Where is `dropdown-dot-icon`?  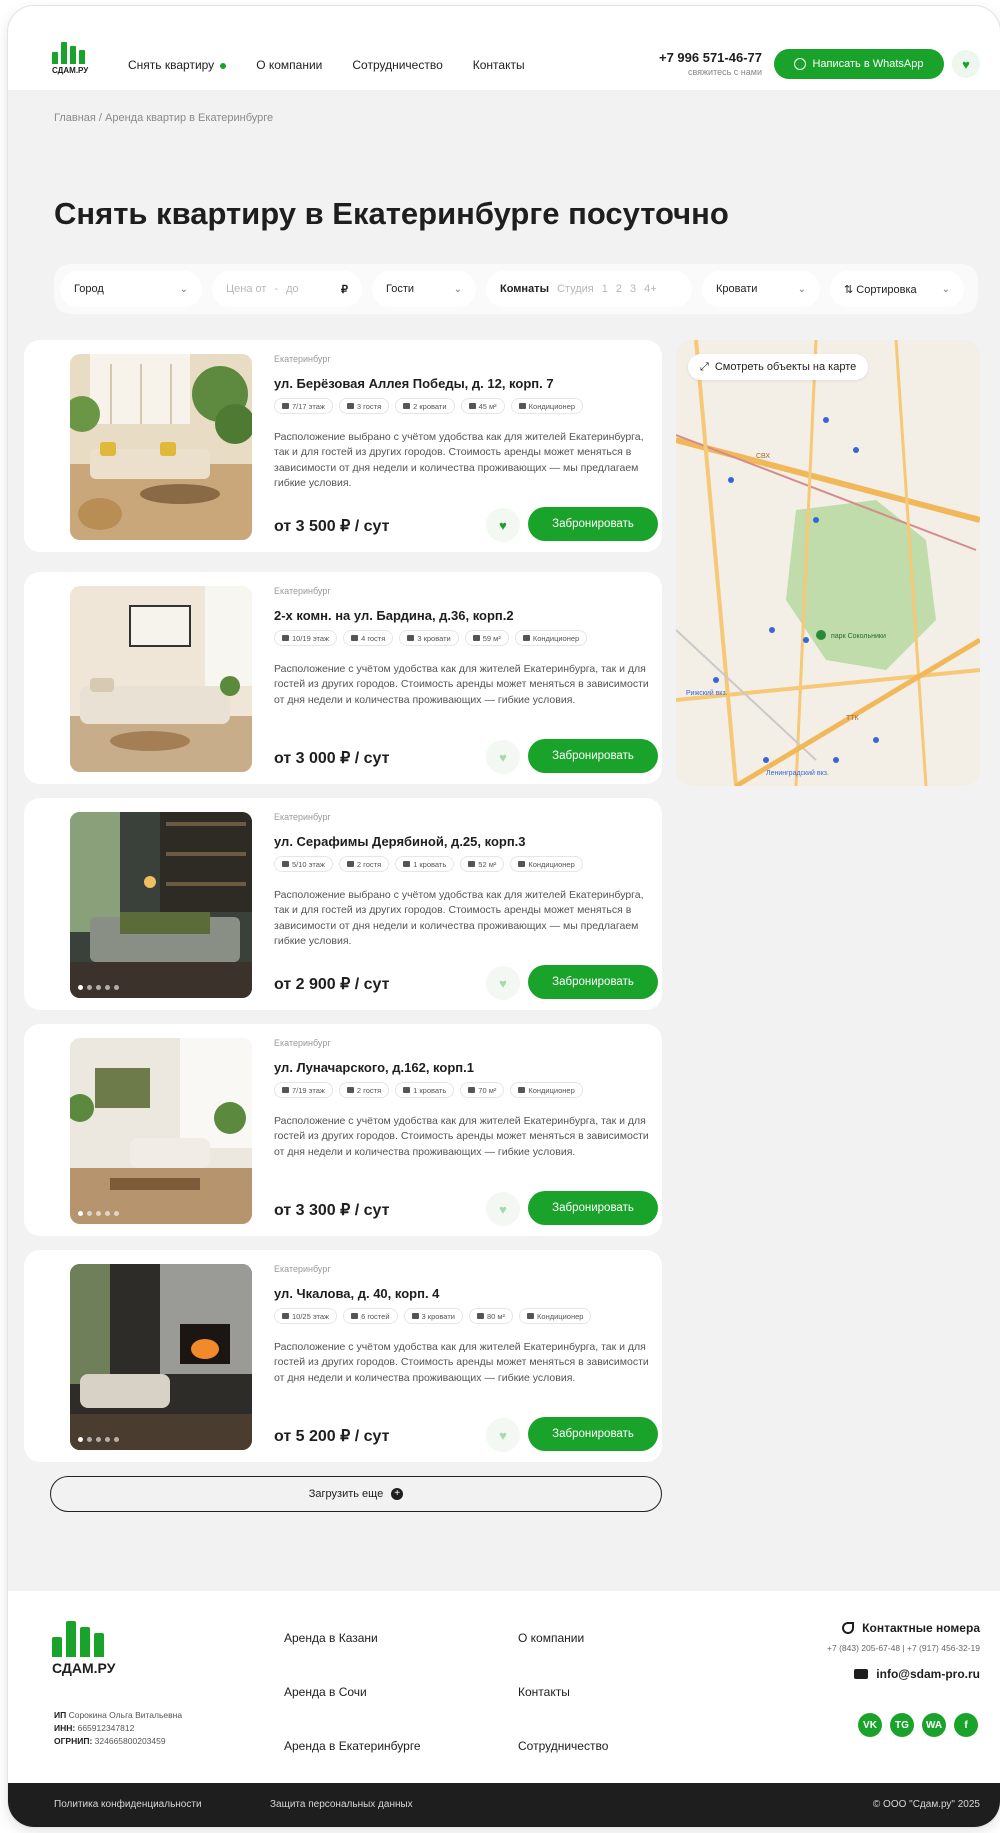
dropdown-dot-icon is located at coordinates (223, 65).